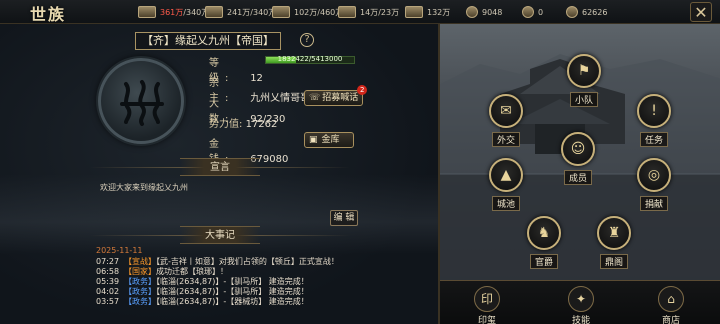  What do you see at coordinates (439, 12) in the screenshot?
I see `resource-value: 132万` at bounding box center [439, 12].